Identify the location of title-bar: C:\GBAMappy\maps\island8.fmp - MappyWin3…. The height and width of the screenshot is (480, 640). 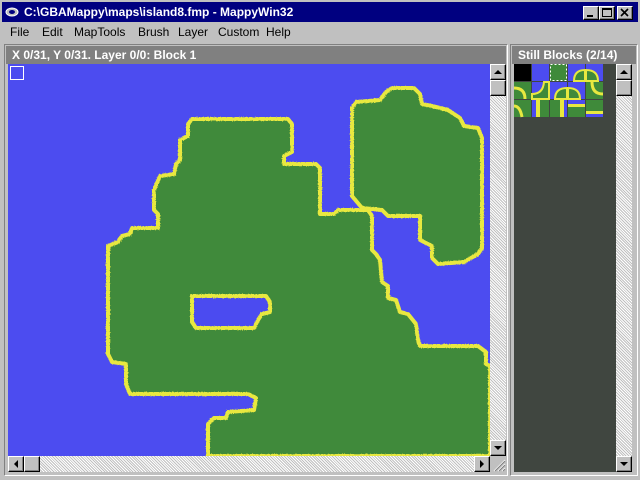
(320, 12).